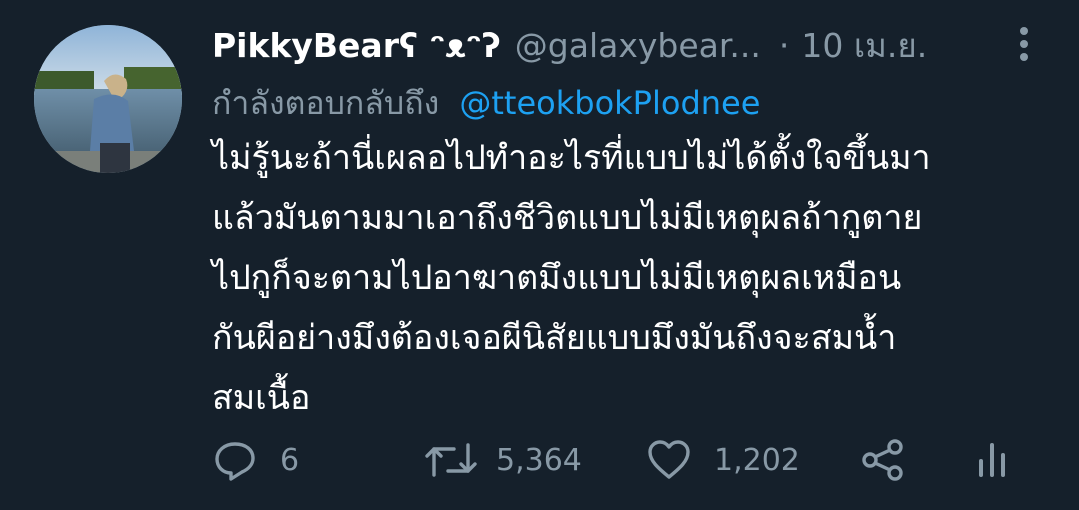 This screenshot has height=510, width=1079. I want to click on retweet-icon, so click(451, 460).